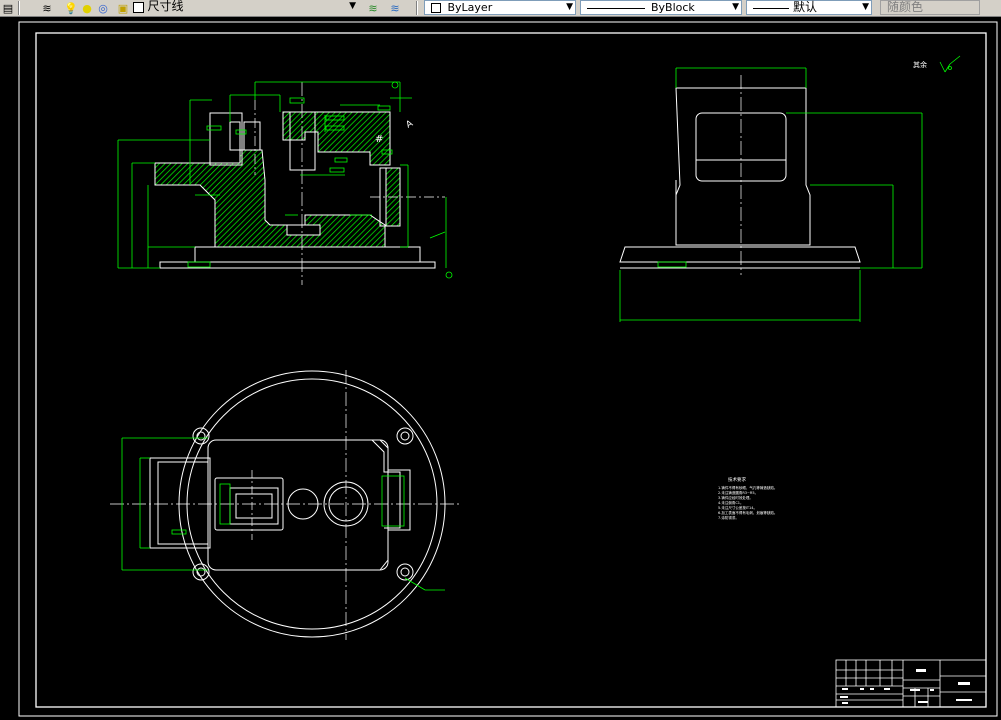 The image size is (1001, 720). I want to click on note-line: 5.未注尺寸公差按IT14。, so click(737, 507).